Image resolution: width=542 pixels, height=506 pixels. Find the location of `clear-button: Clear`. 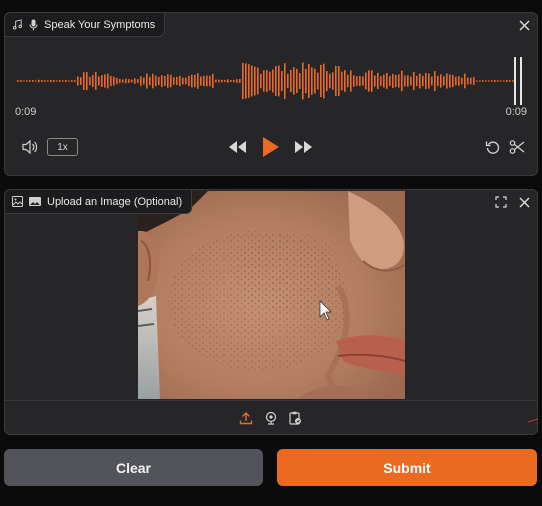

clear-button: Clear is located at coordinates (133, 467).